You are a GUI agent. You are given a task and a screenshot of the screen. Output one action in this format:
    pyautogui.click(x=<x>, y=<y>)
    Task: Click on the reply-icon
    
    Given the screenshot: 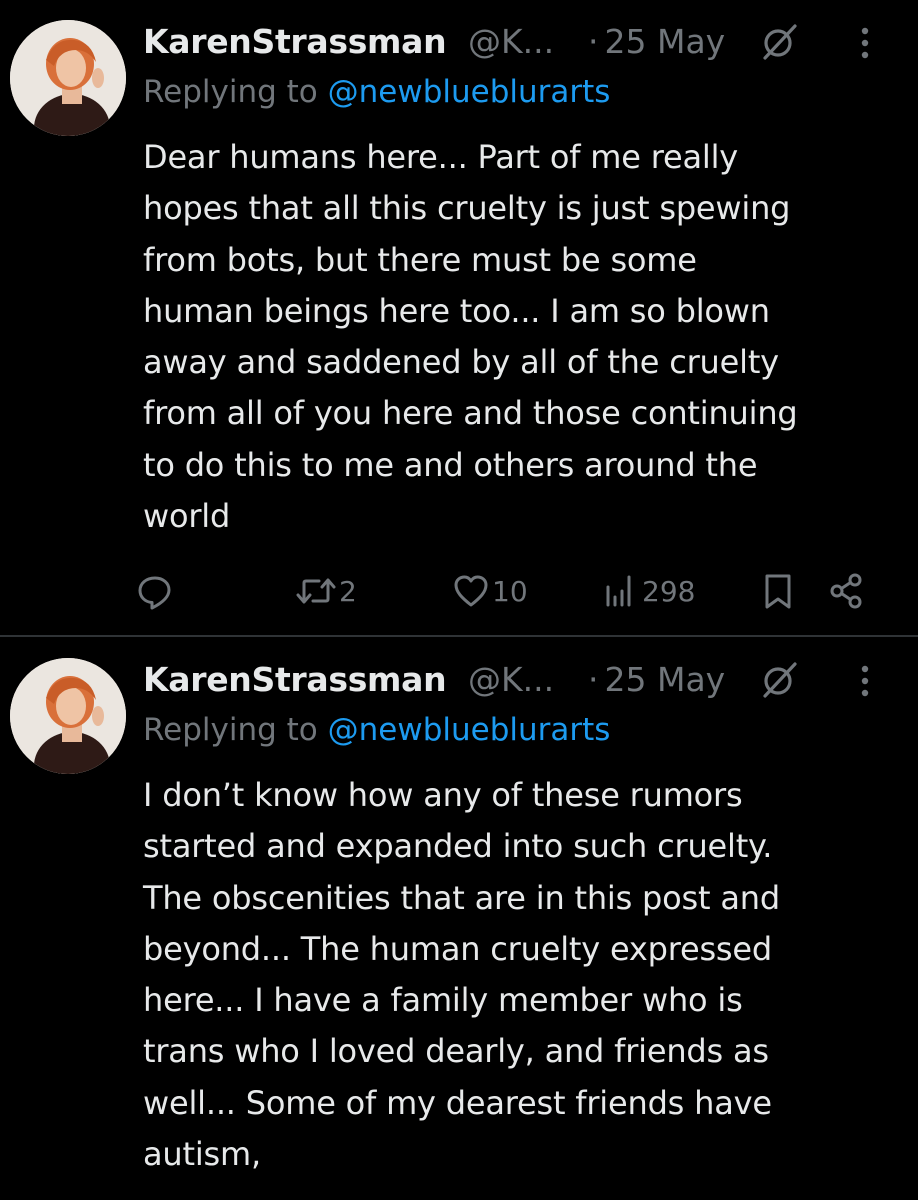 What is the action you would take?
    pyautogui.click(x=154, y=593)
    